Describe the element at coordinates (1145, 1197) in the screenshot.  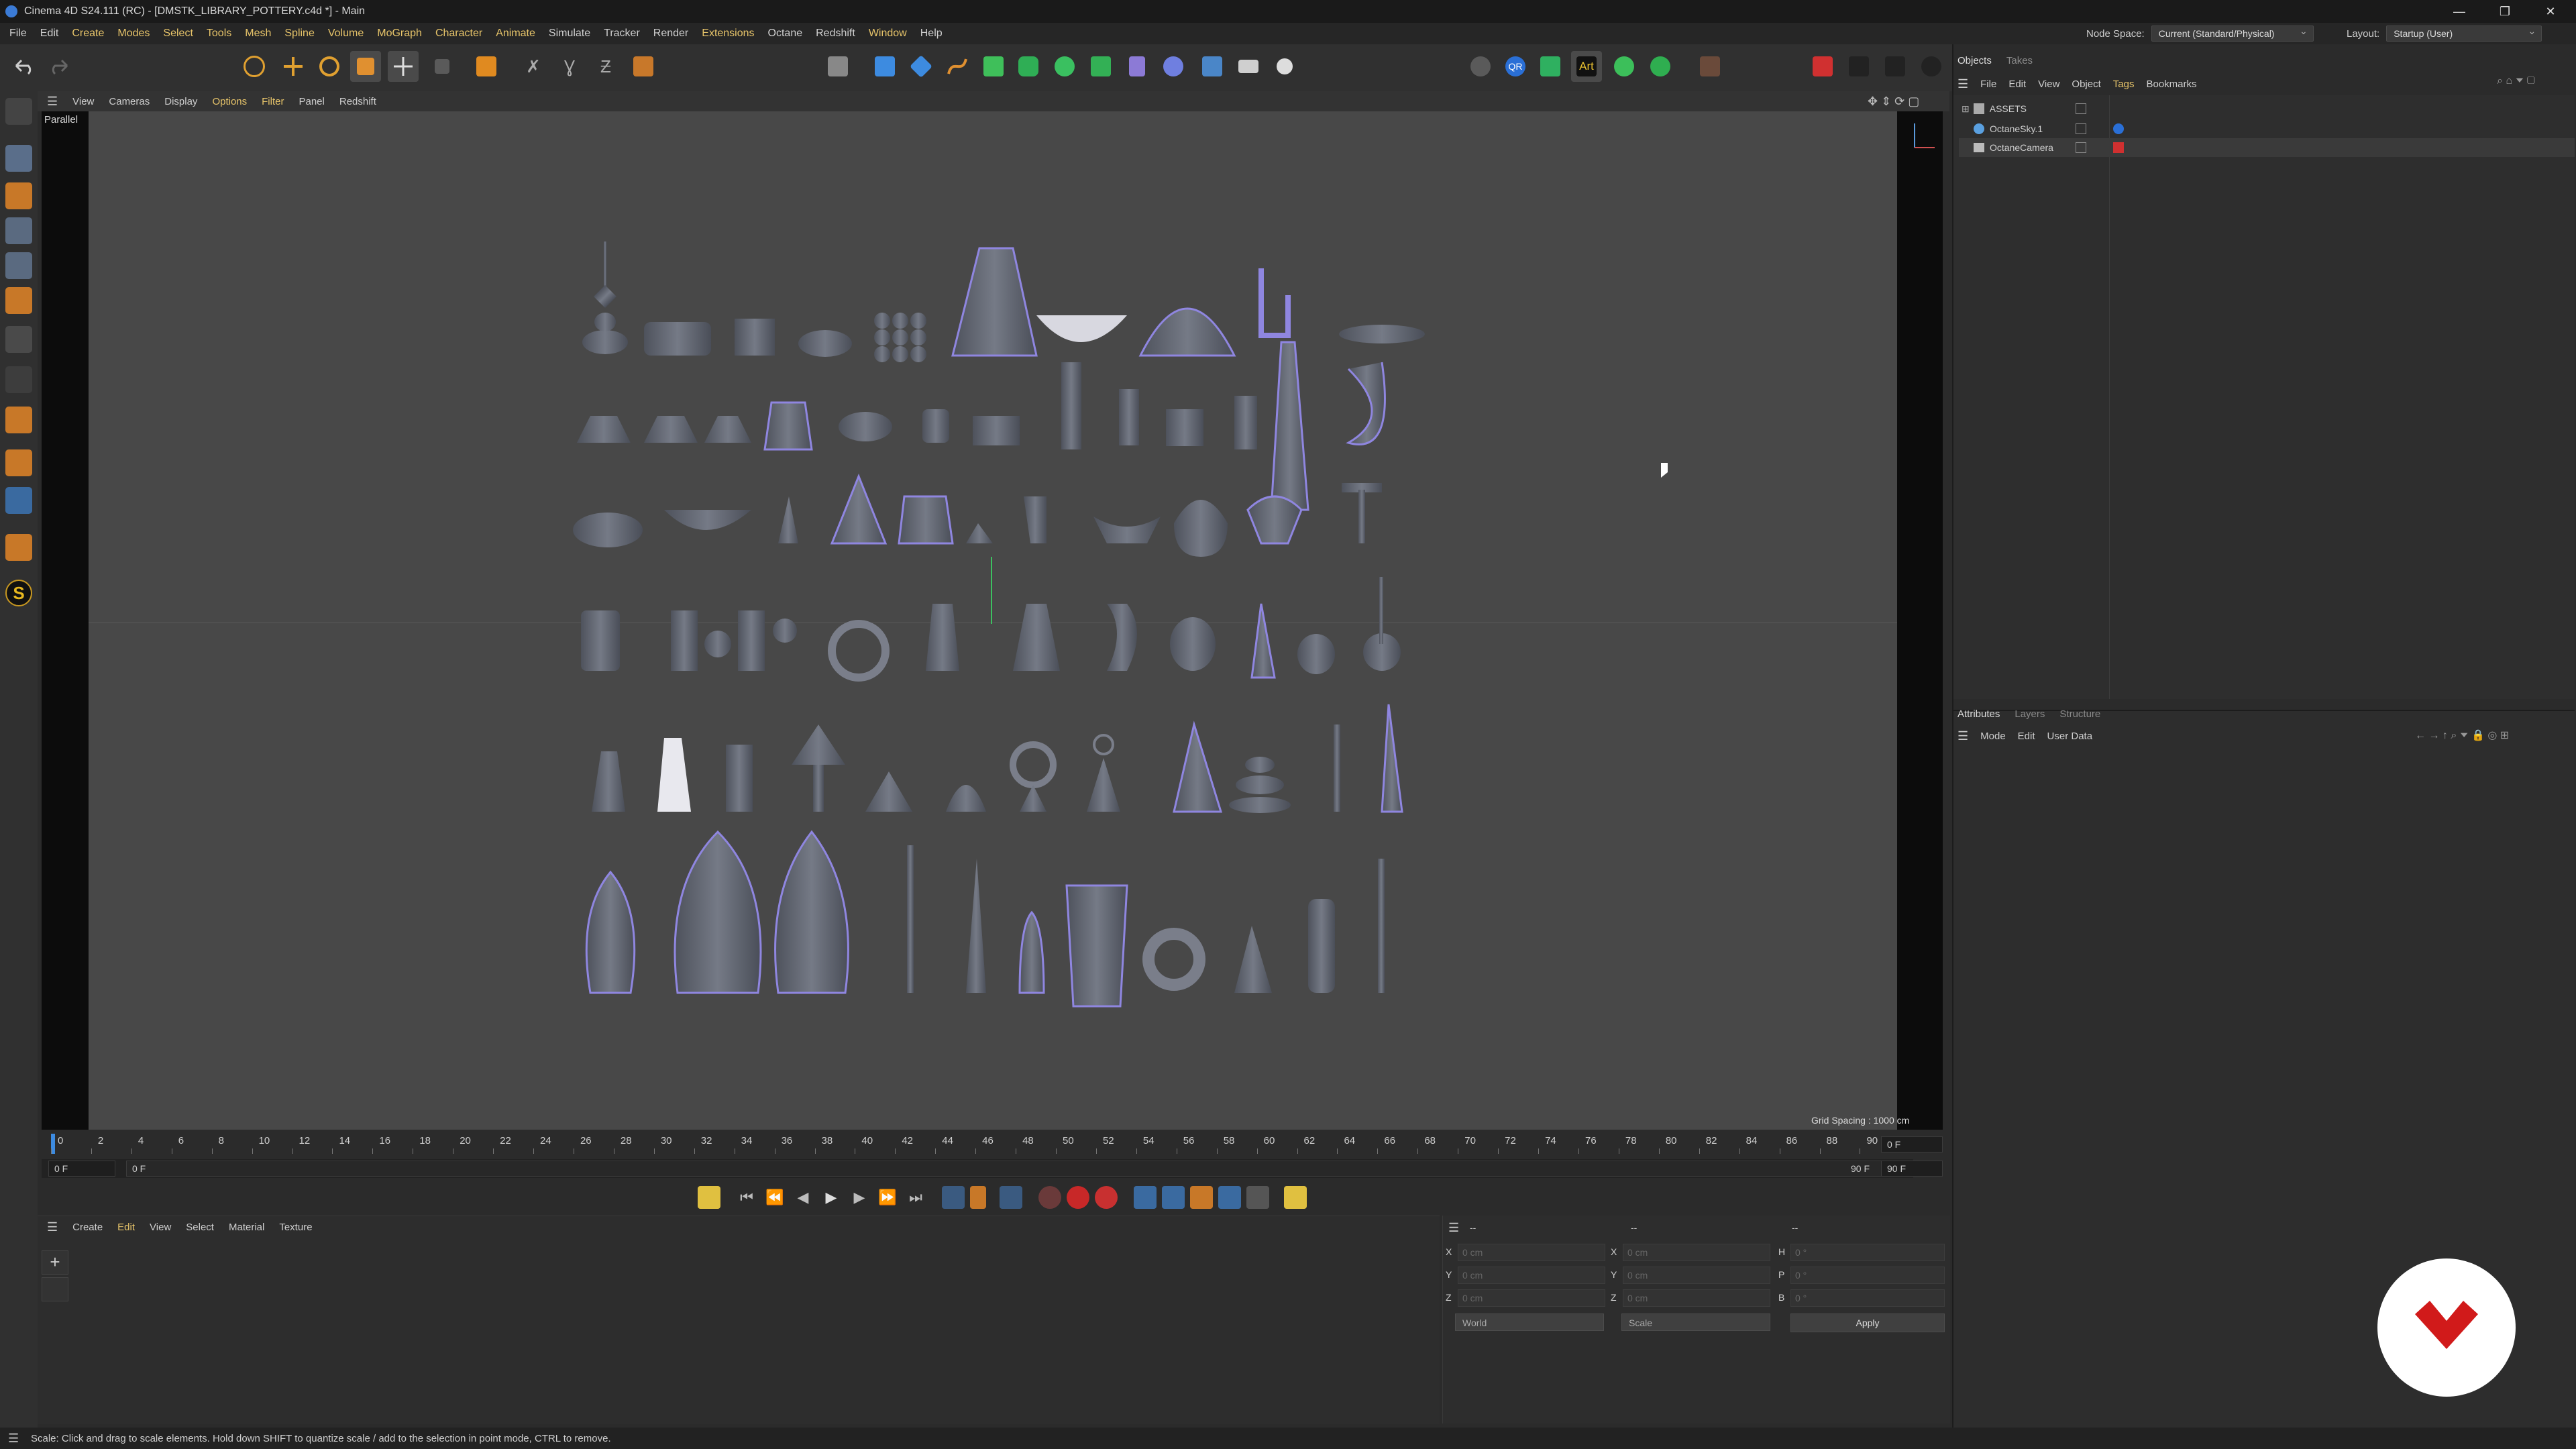
I see `key-position-button` at that location.